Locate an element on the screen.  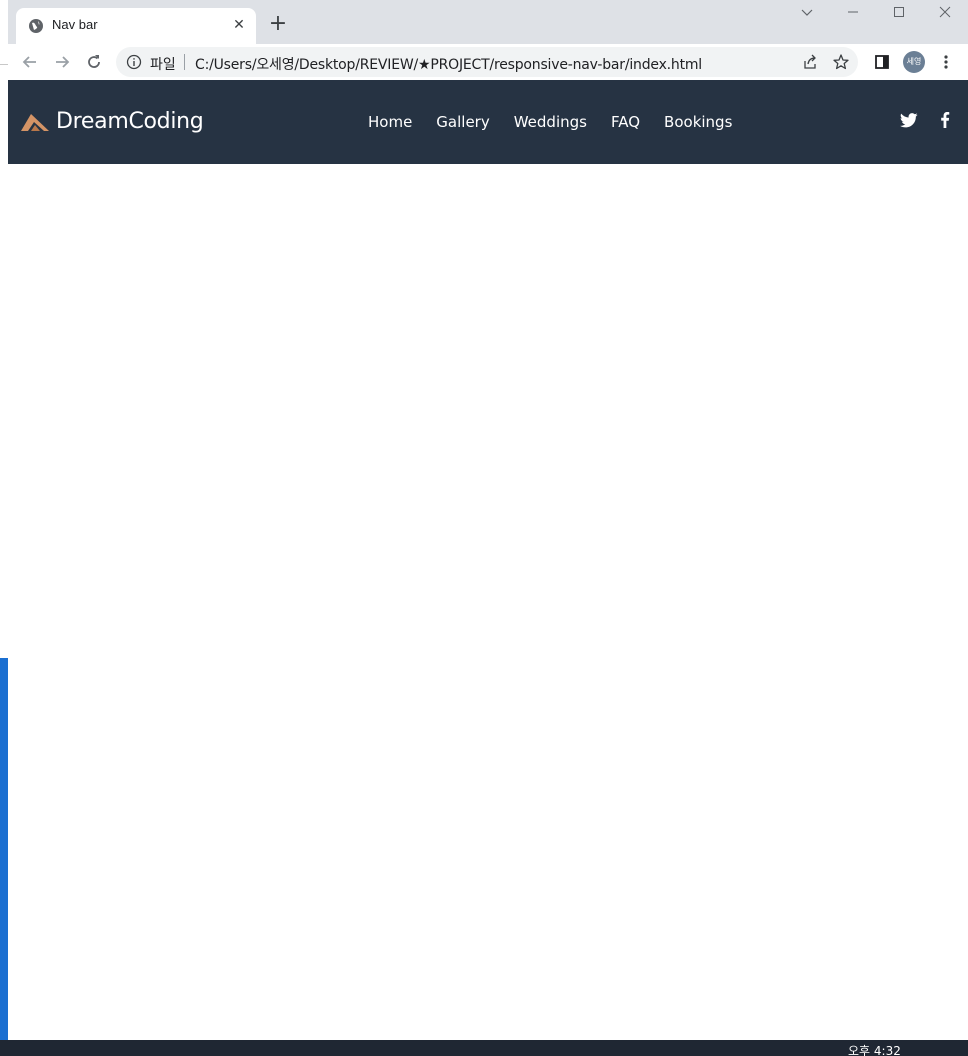
arrow-left-icon is located at coordinates (29, 62).